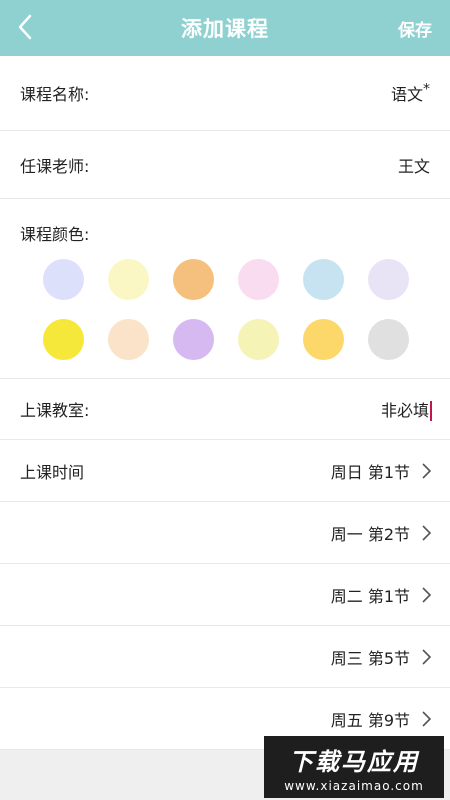  I want to click on teacher-row: 任课老师: 王文, so click(225, 165).